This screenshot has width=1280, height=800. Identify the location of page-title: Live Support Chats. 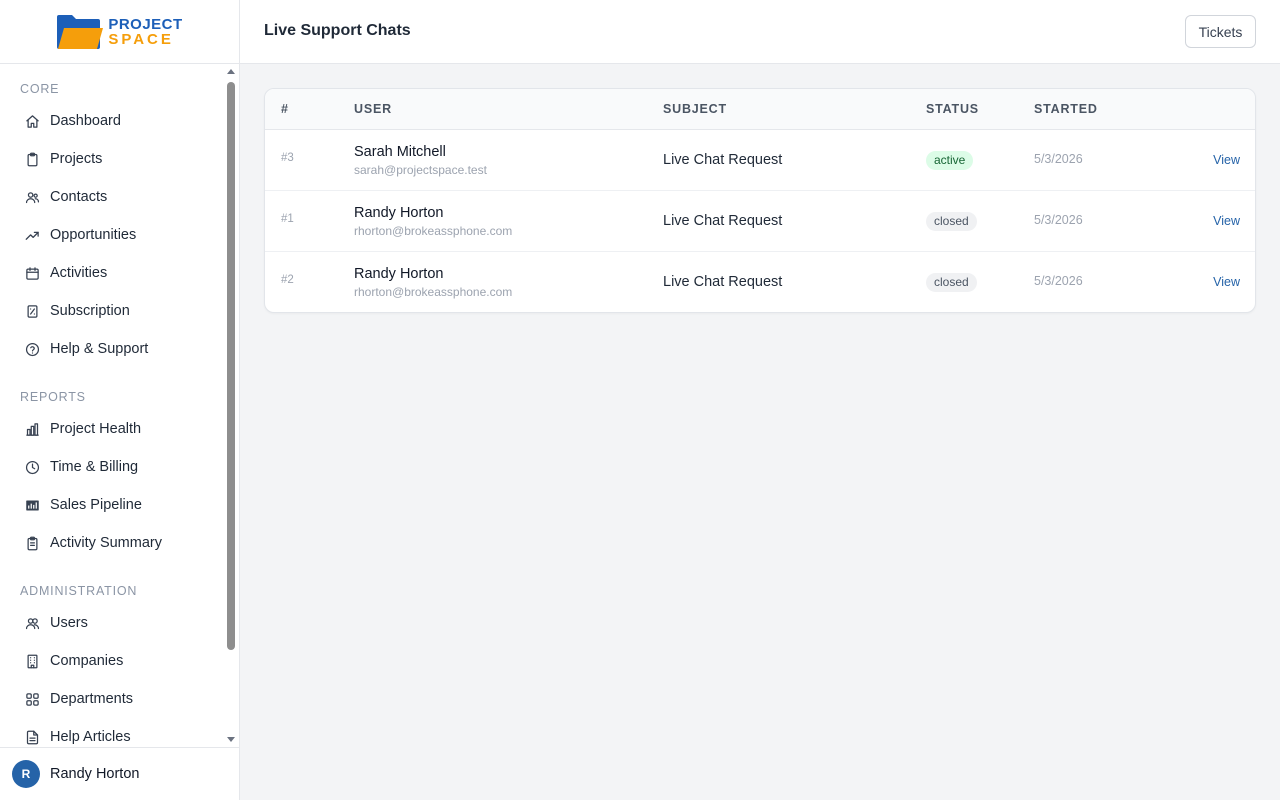
(337, 30).